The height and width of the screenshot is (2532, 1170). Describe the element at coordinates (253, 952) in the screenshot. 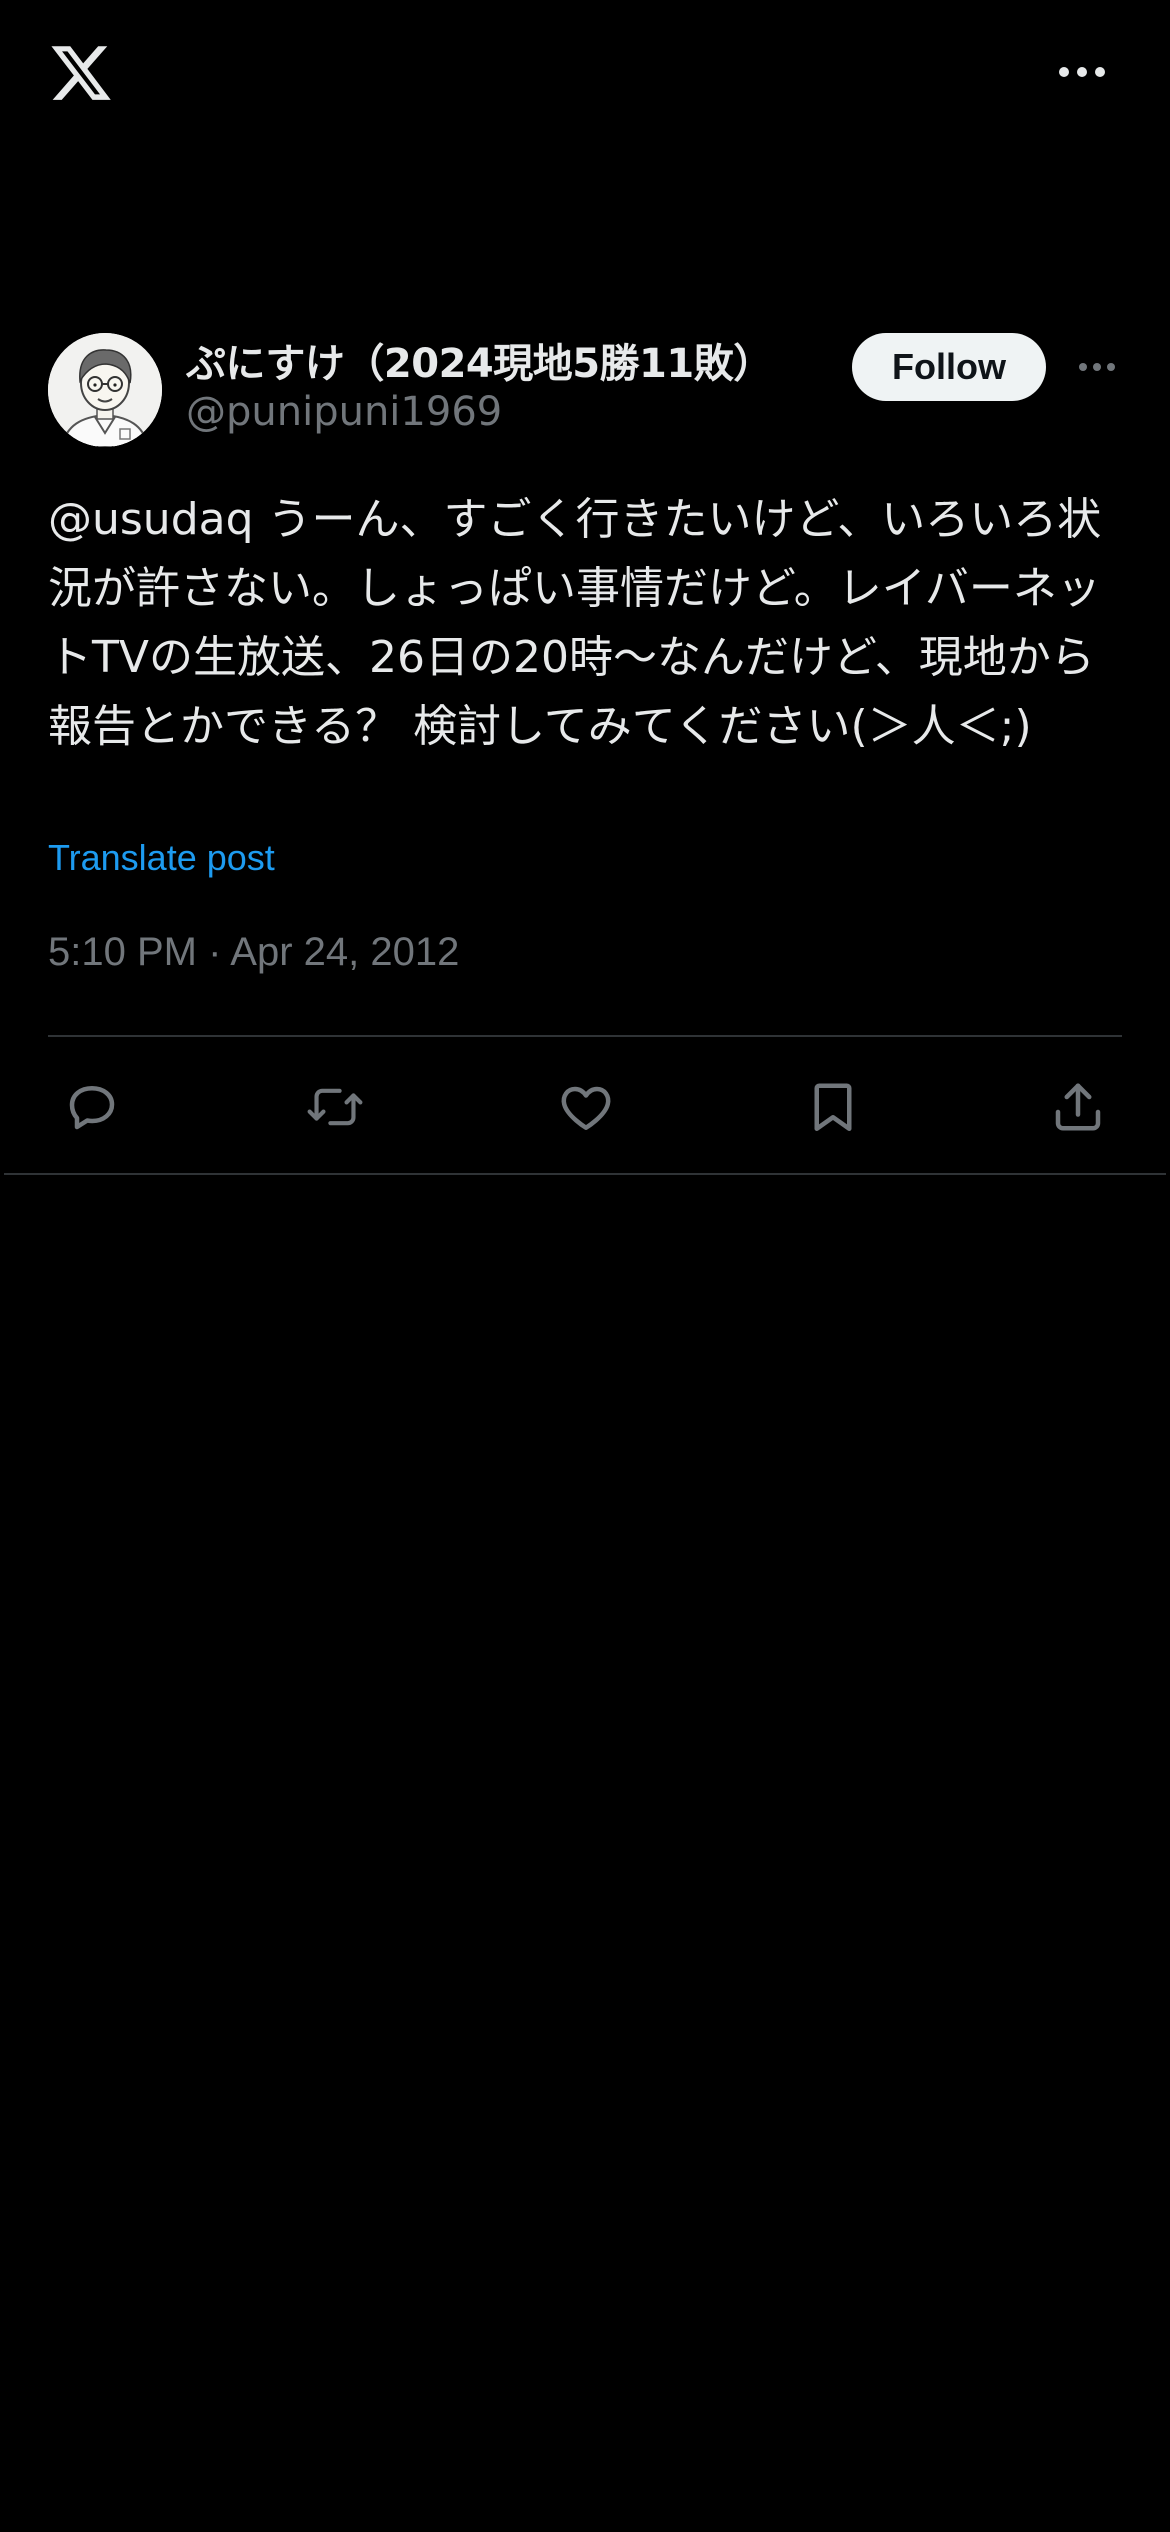

I see `tweet-timestamp: 5:10 PM · Apr 24, 2012` at that location.